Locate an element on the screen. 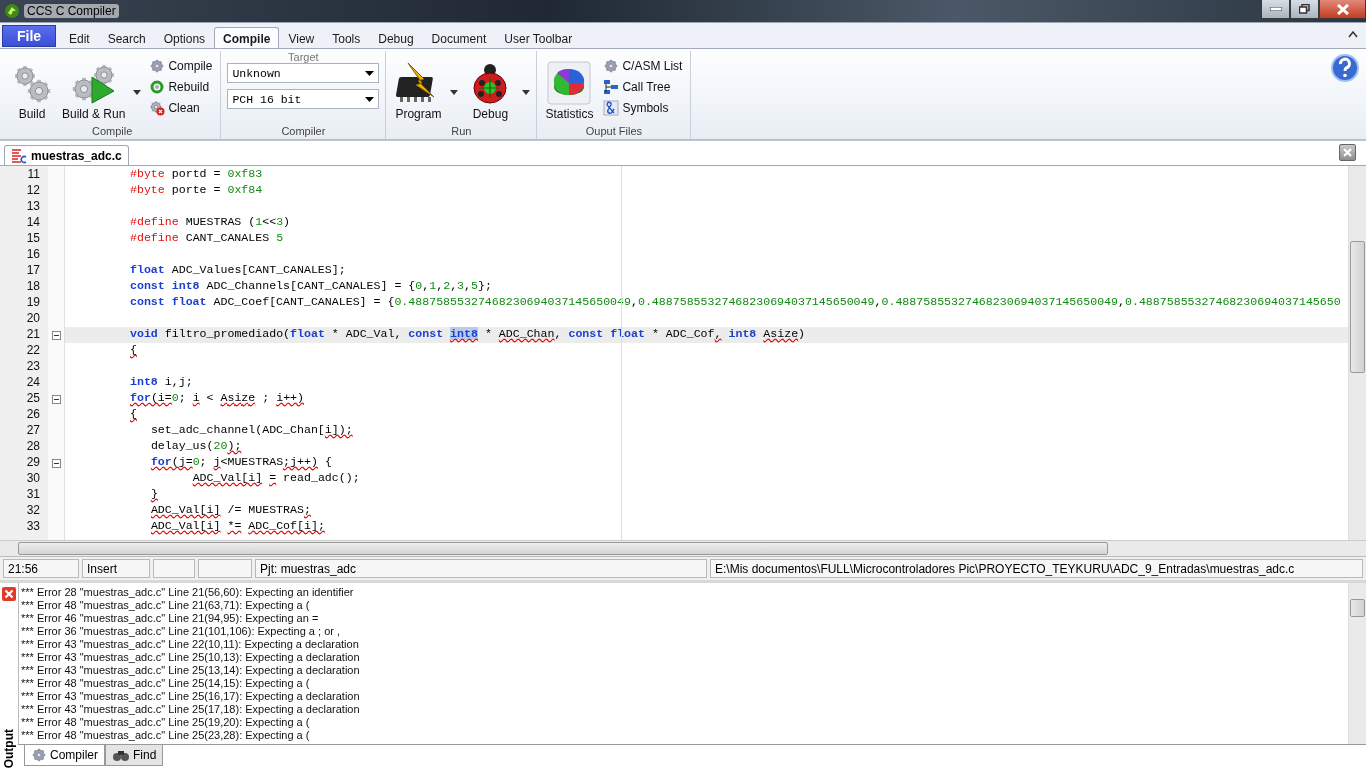 Image resolution: width=1366 pixels, height=768 pixels. c-file-icon is located at coordinates (19, 155).